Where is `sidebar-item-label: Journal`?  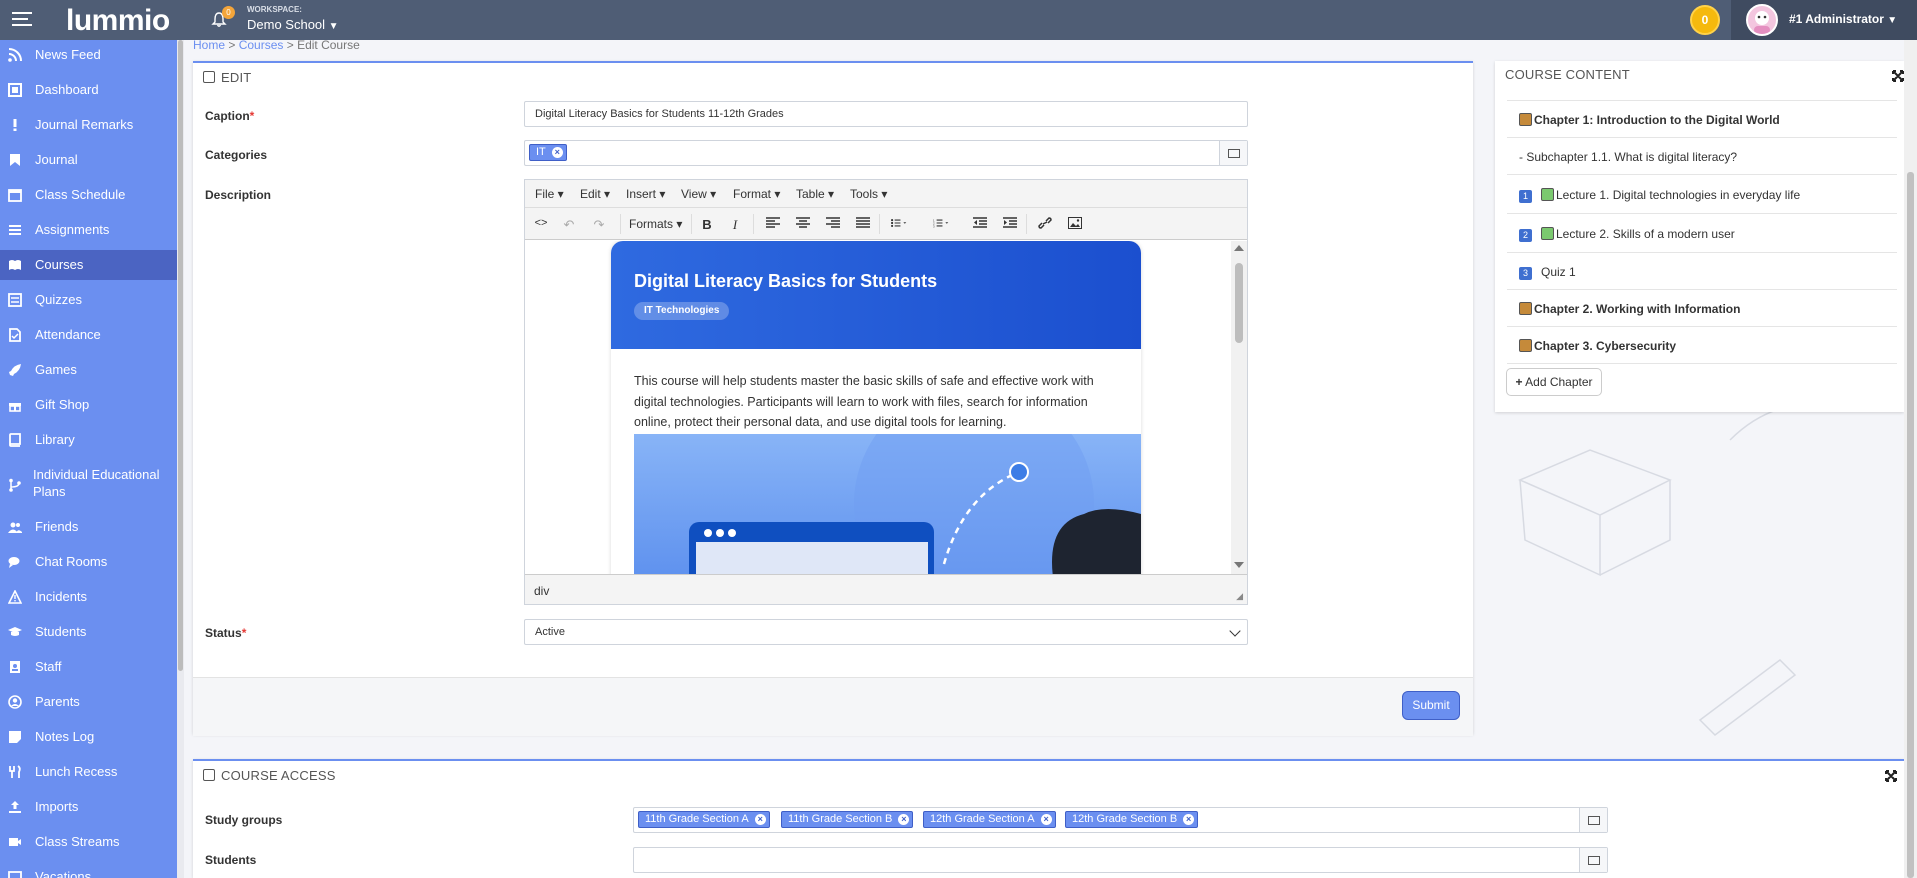
sidebar-item-label: Journal is located at coordinates (56, 159).